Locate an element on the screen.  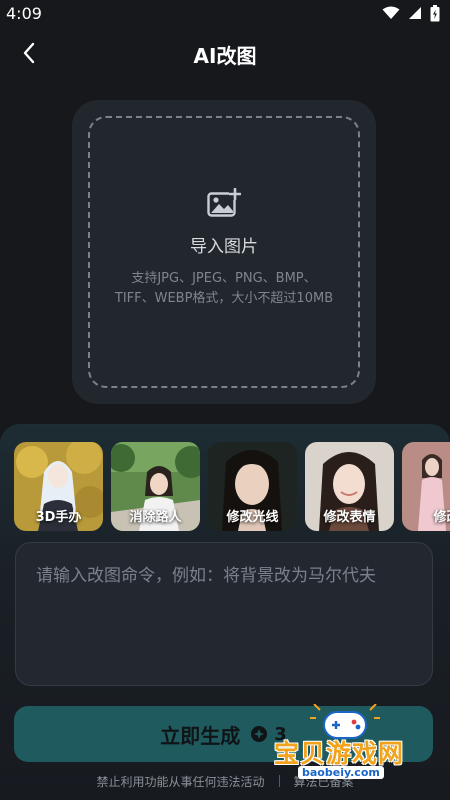
status-bar: 4:09 is located at coordinates (225, 13).